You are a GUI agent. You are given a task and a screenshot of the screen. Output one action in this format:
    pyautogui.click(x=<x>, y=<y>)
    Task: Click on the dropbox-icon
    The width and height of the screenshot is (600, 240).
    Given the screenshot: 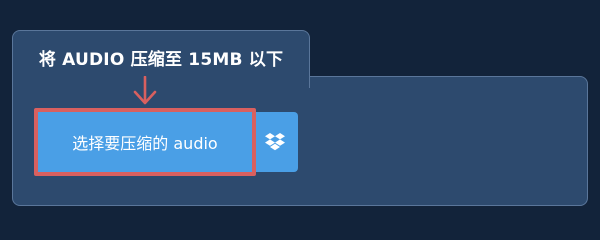 What is the action you would take?
    pyautogui.click(x=275, y=142)
    